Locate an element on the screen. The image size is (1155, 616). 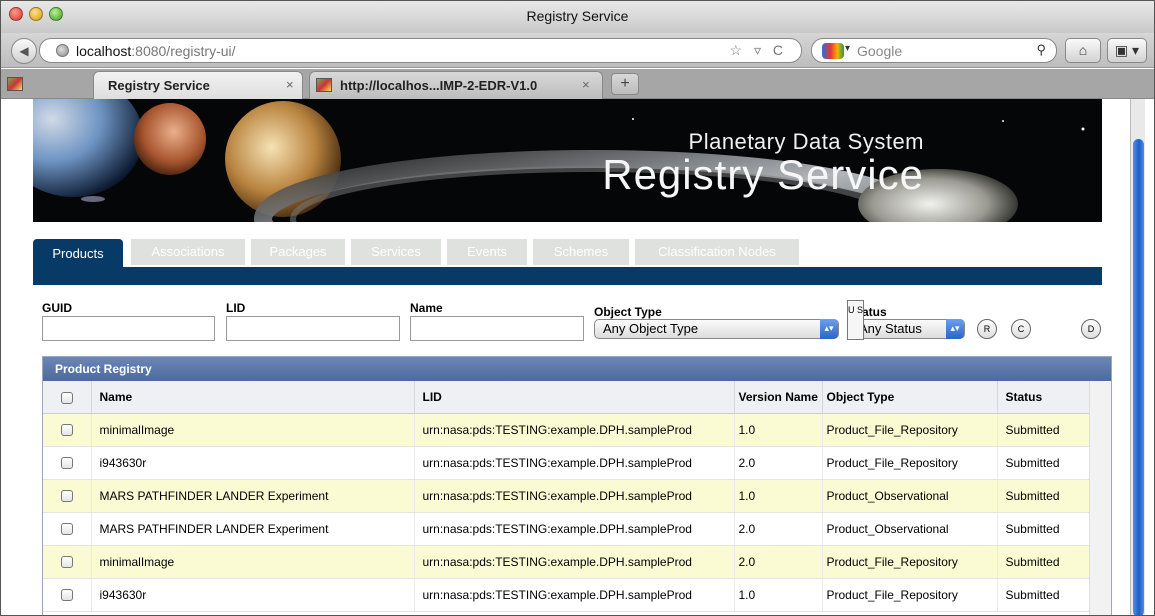
title-bar: Registry Service is located at coordinates (577, 17).